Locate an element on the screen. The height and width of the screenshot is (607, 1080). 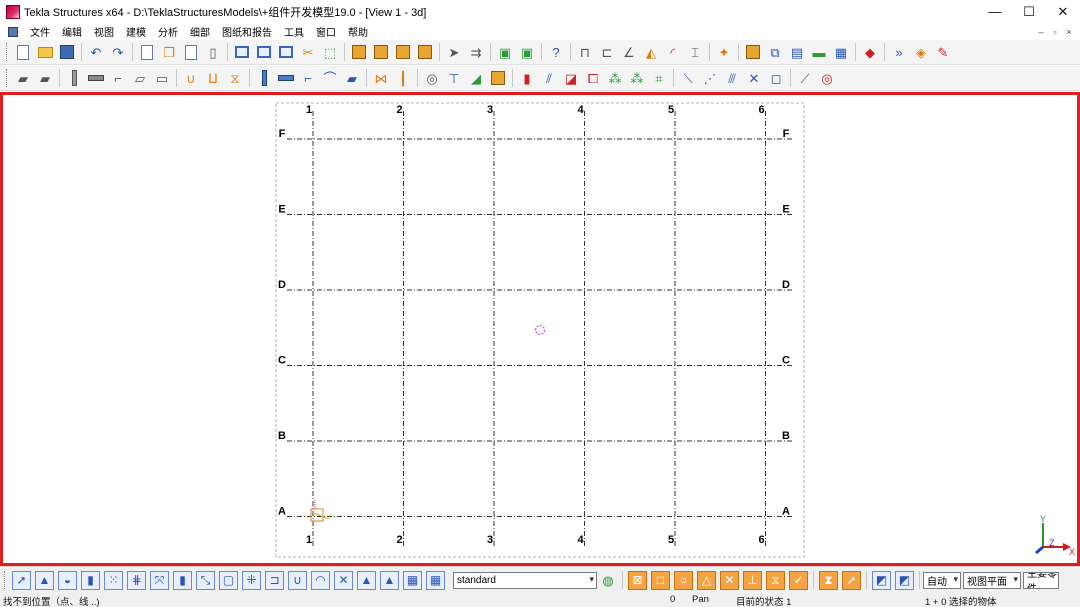
concrete-polybeam-icon: ⌐ is located at coordinates (118, 78).